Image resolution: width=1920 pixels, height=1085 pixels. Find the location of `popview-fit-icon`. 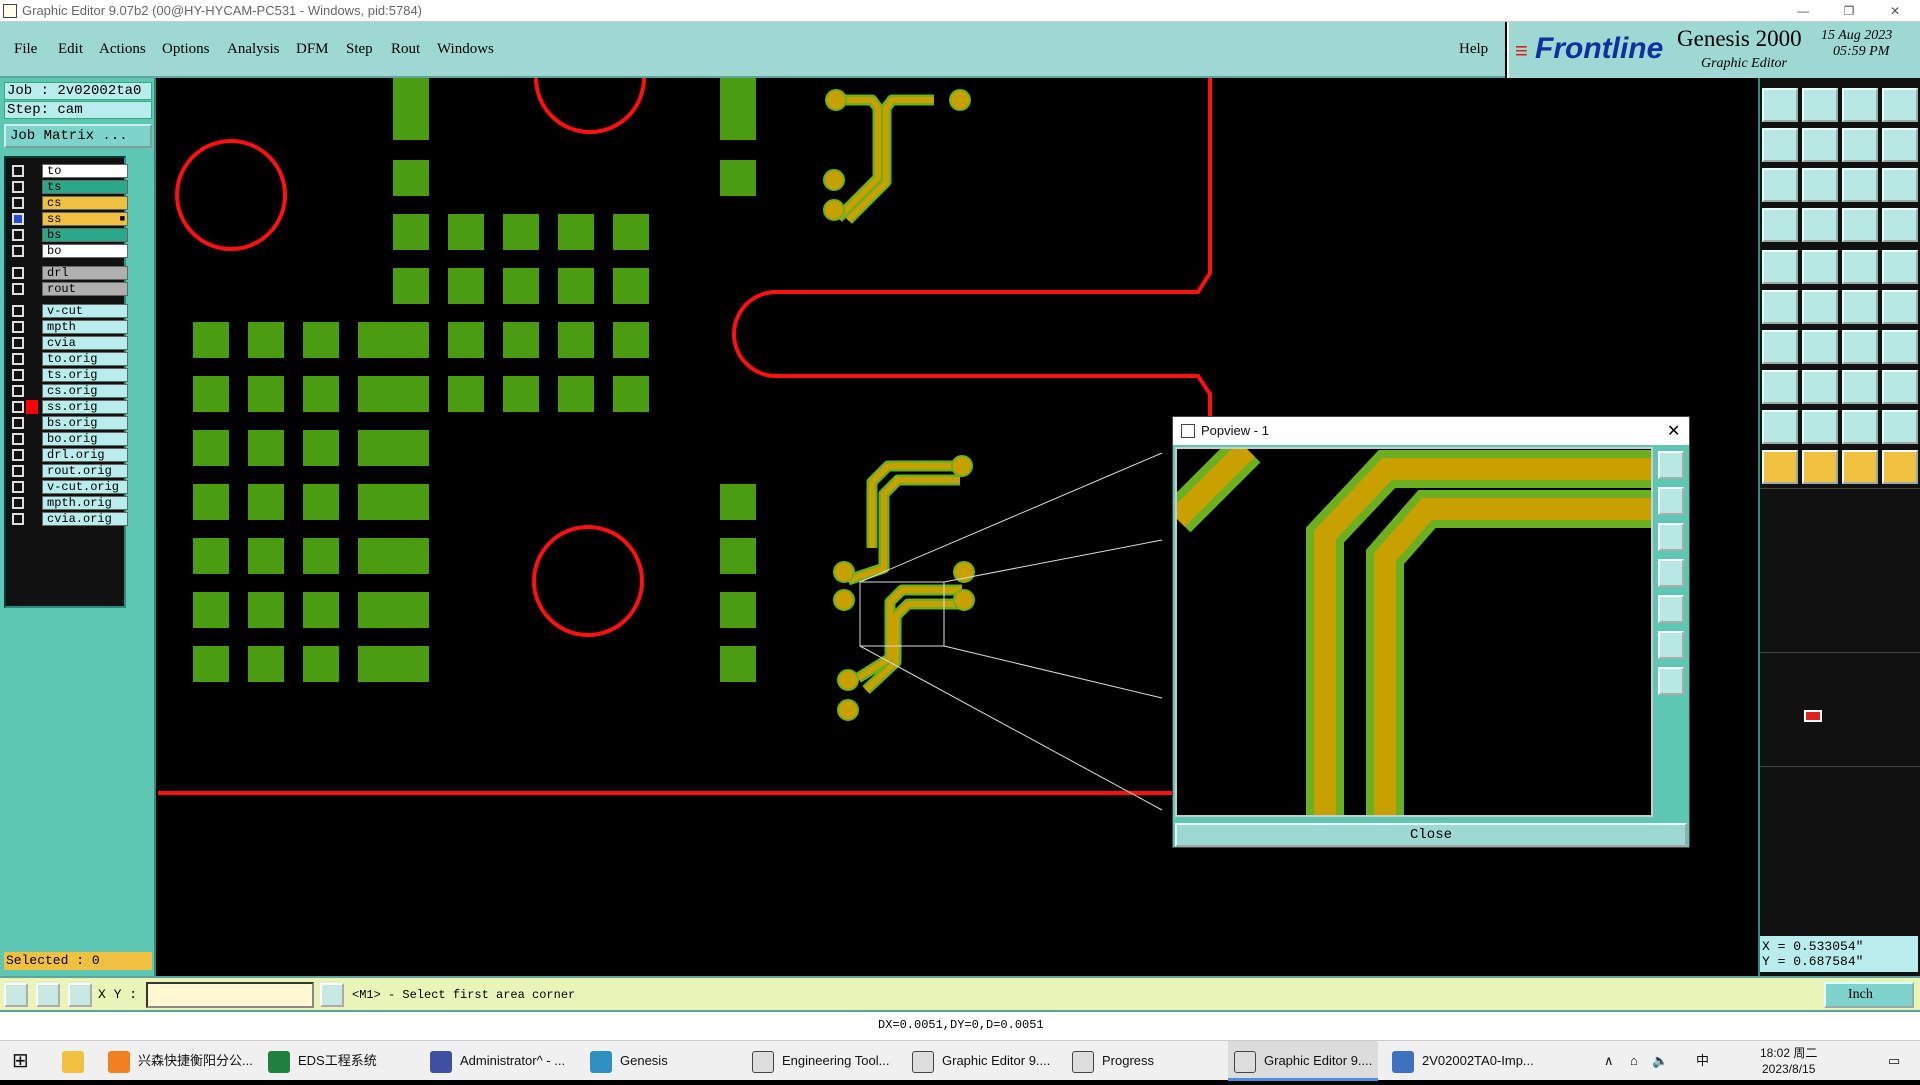

popview-fit-icon is located at coordinates (1671, 645).